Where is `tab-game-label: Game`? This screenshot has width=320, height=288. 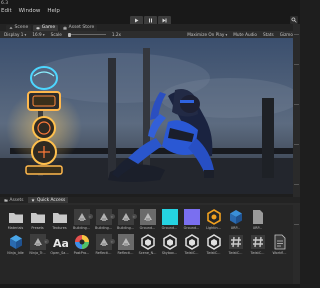 tab-game-label: Game is located at coordinates (48, 27).